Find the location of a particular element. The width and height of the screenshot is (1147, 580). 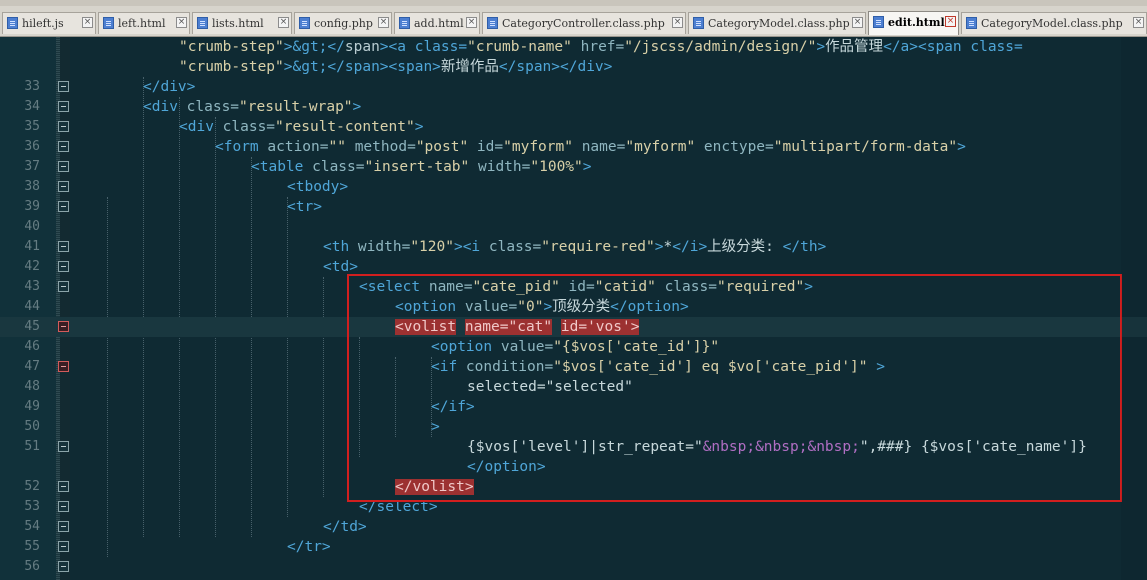

tab-config-php: config.php × is located at coordinates (343, 23).